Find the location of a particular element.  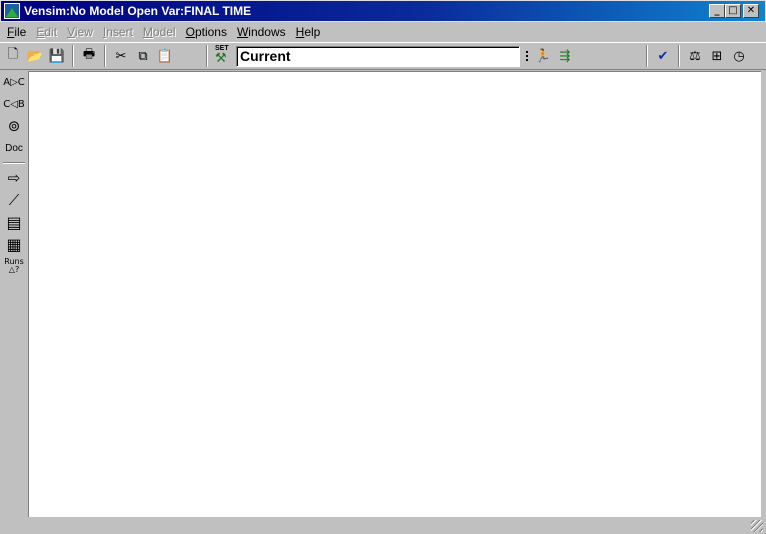

save-icon: 💾 is located at coordinates (57, 56).